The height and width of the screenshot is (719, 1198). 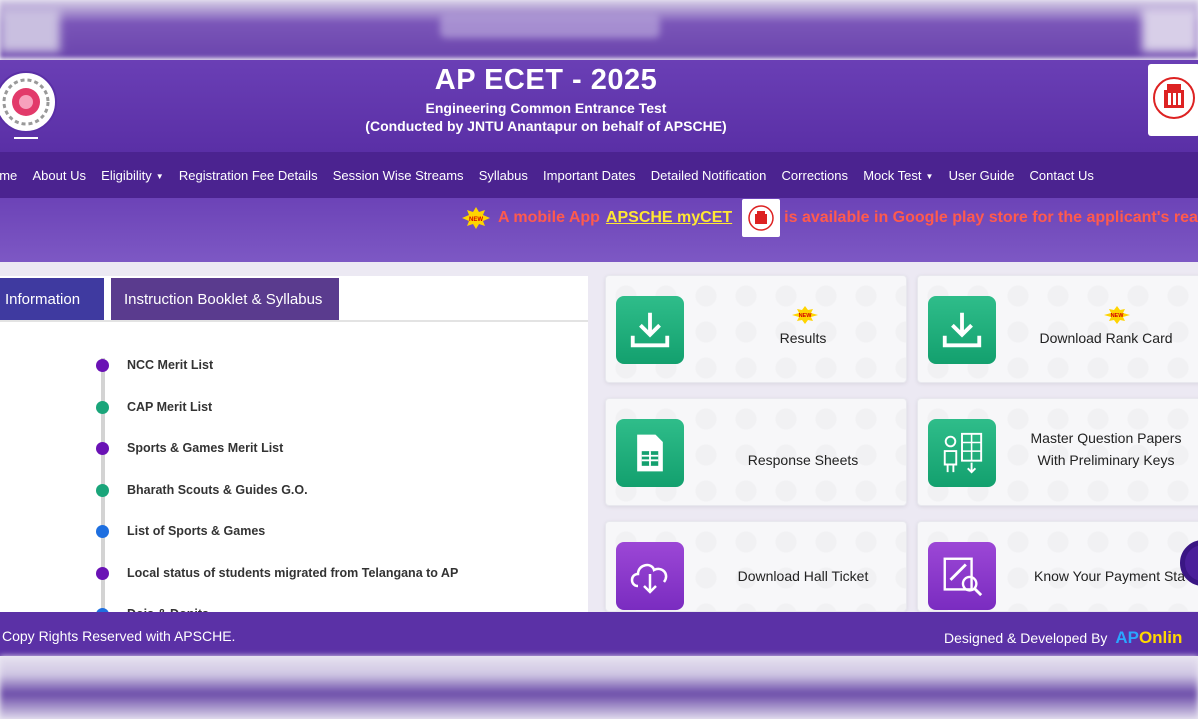 I want to click on timeline-item: NCC Merit List, so click(x=154, y=365).